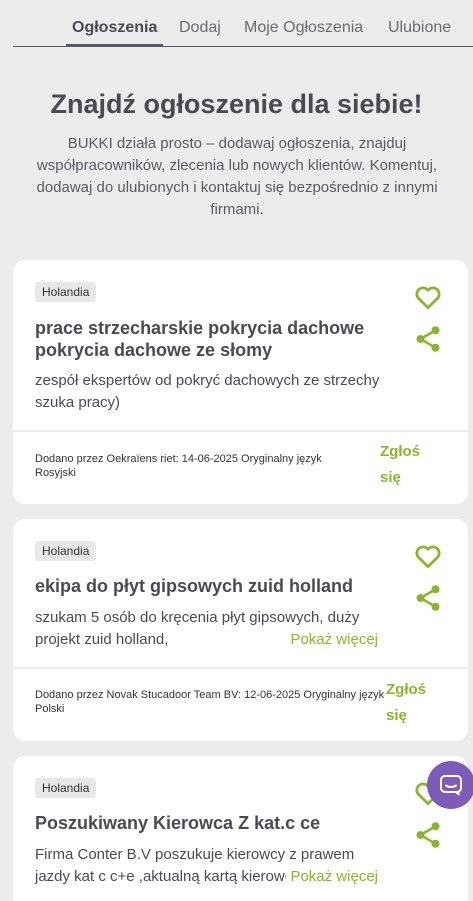 The width and height of the screenshot is (473, 901). Describe the element at coordinates (207, 823) in the screenshot. I see `listing-title: Poszukiwany Kierowca Z kat.c ce` at that location.